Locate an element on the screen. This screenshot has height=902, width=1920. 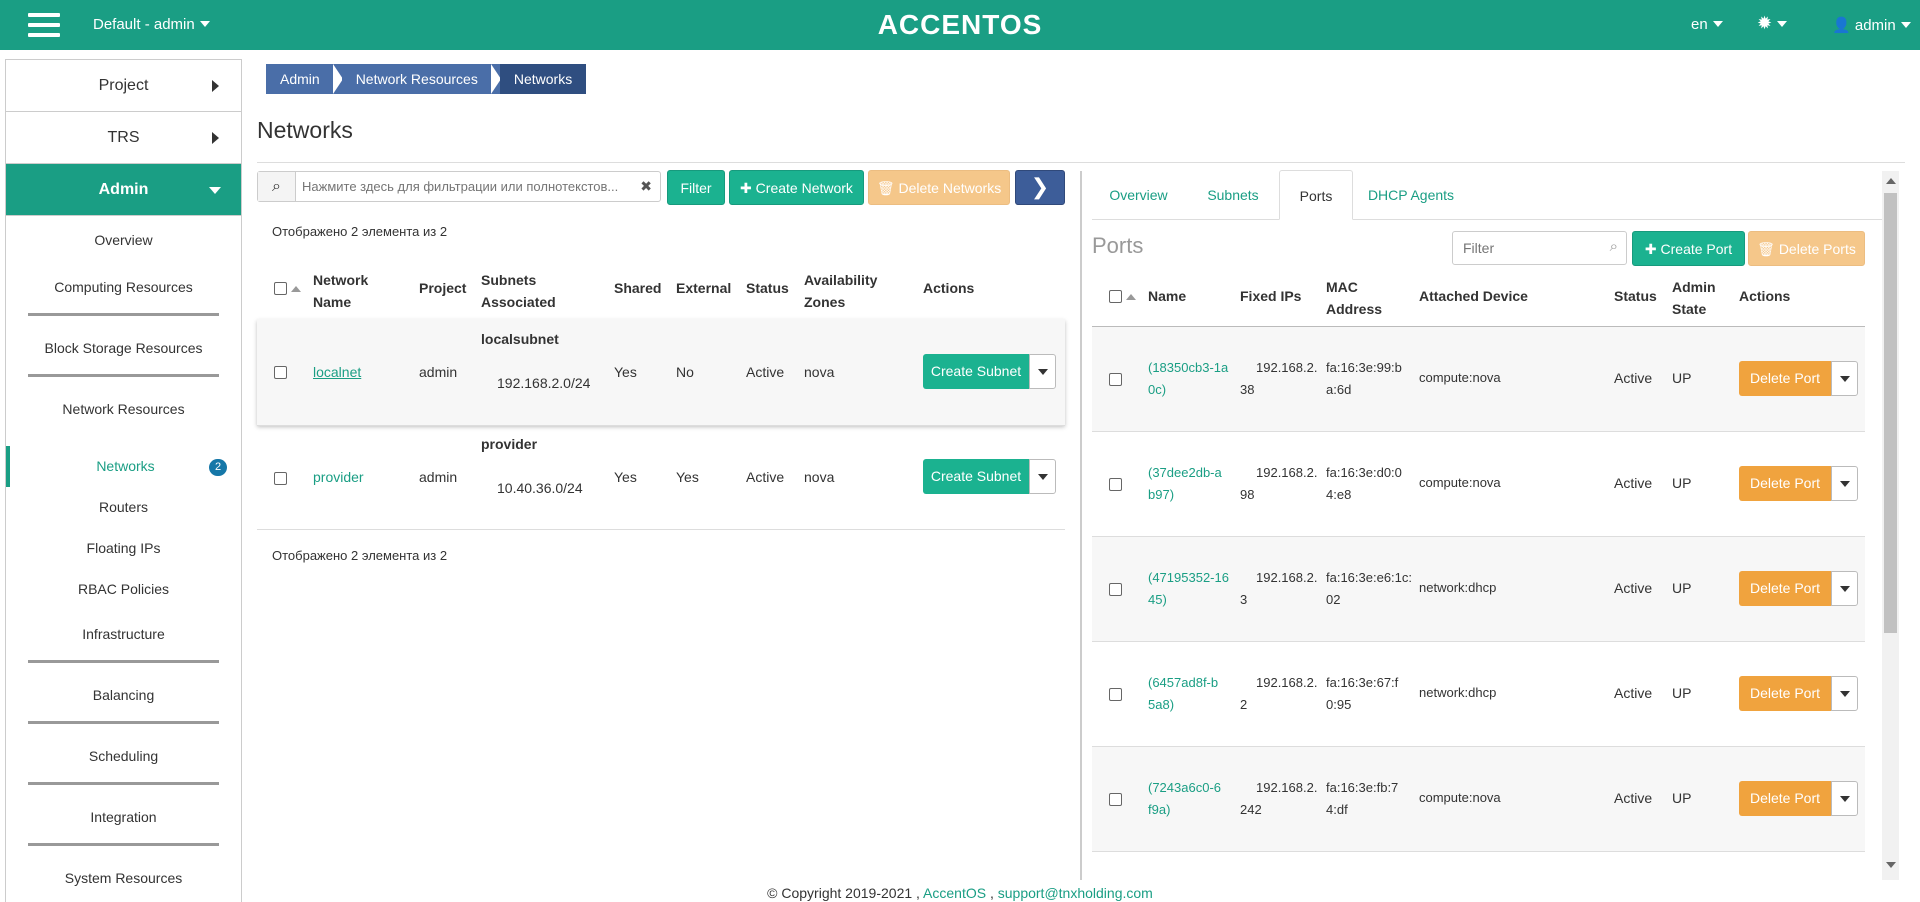
admin-state-cell: UP is located at coordinates (1682, 798).